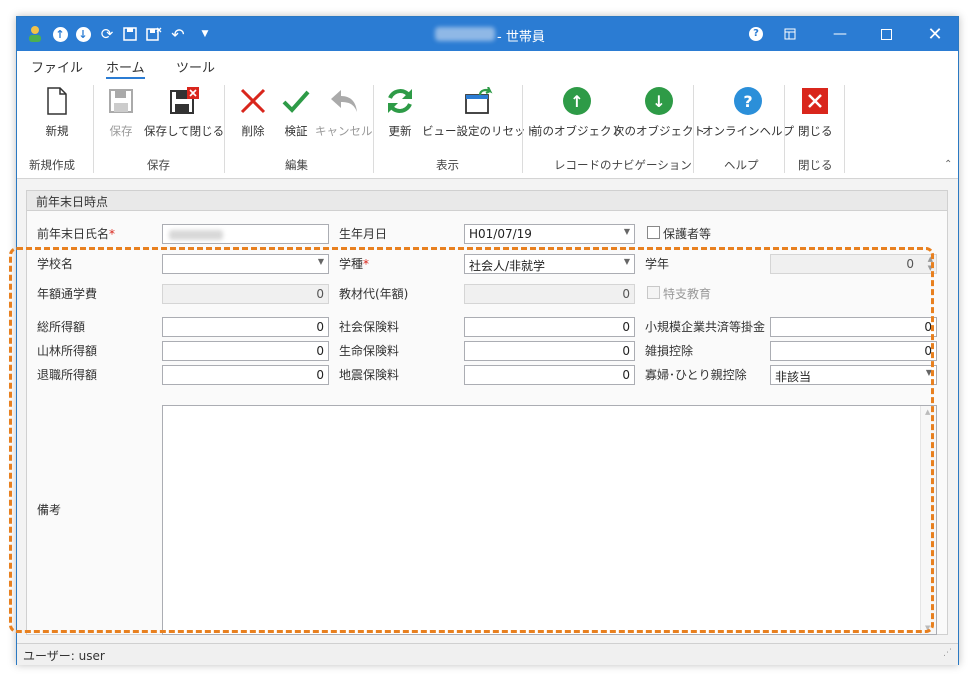 This screenshot has height=680, width=974. What do you see at coordinates (57, 66) in the screenshot?
I see `tab-file: ファイル` at bounding box center [57, 66].